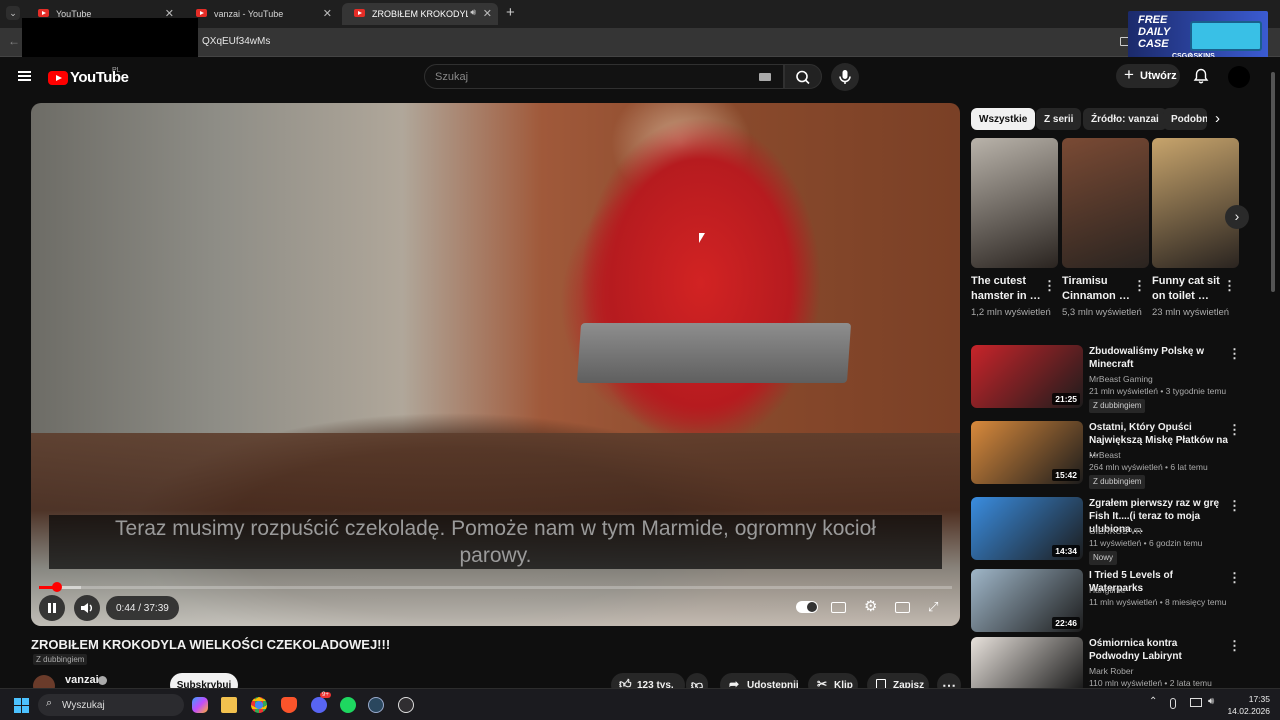  What do you see at coordinates (1185, 119) in the screenshot?
I see `chip-similar: Podobne` at bounding box center [1185, 119].